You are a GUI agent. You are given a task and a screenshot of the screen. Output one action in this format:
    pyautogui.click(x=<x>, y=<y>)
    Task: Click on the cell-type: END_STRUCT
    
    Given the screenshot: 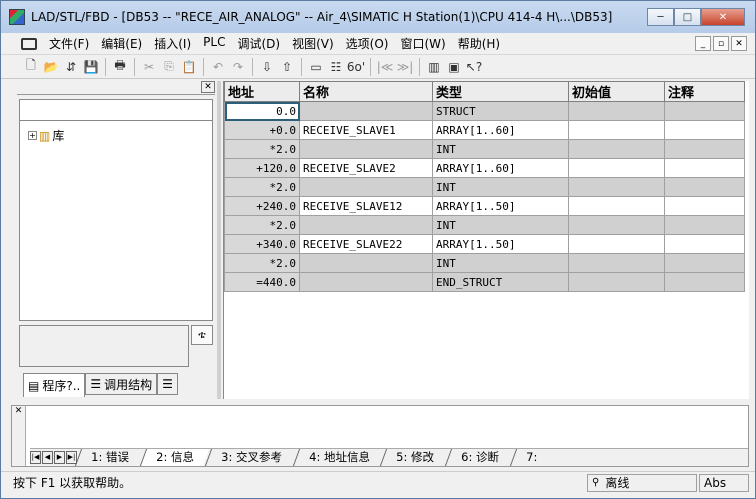 What is the action you would take?
    pyautogui.click(x=500, y=282)
    